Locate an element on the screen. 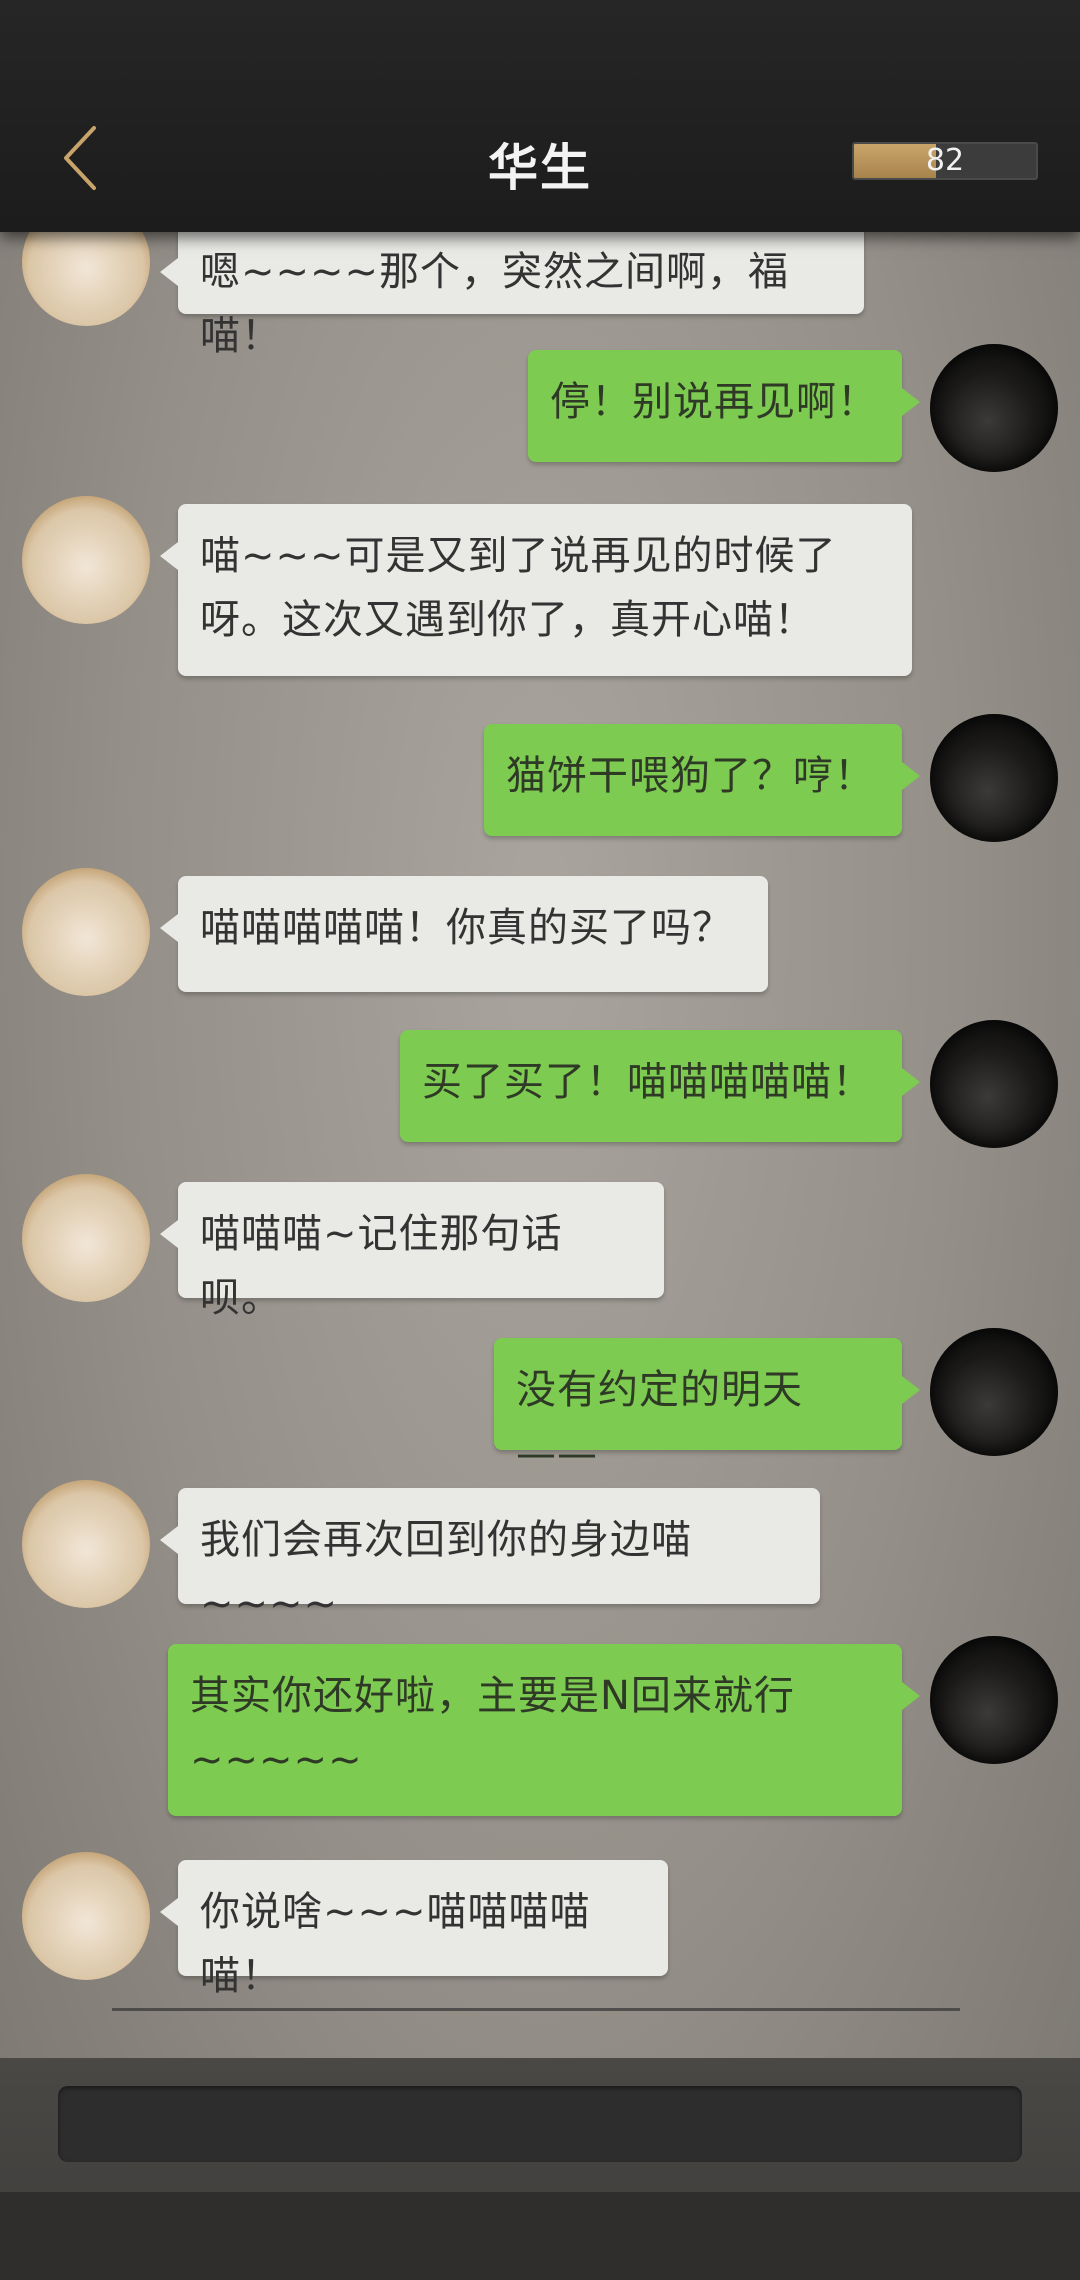 This screenshot has height=2280, width=1080. reply-input-bar is located at coordinates (540, 2124).